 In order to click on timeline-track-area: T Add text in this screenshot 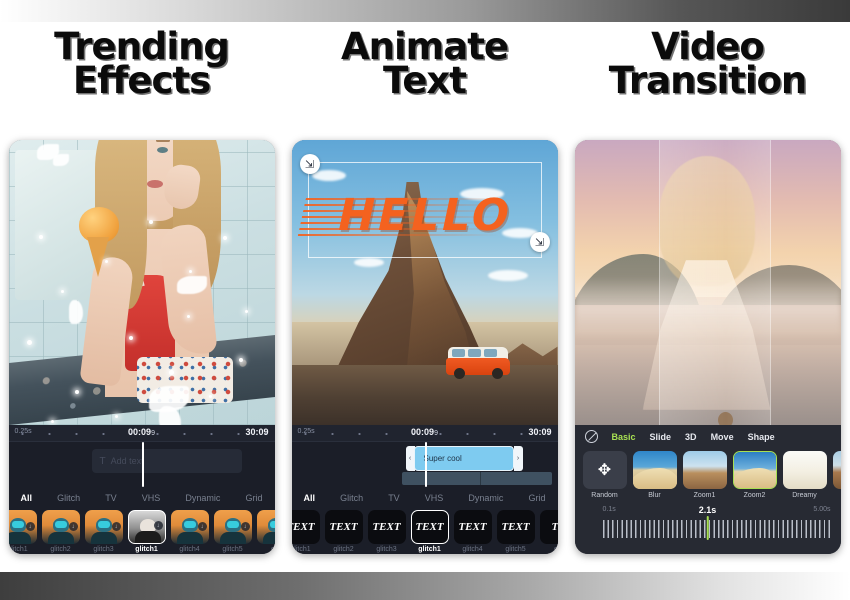, I will do `click(142, 464)`.